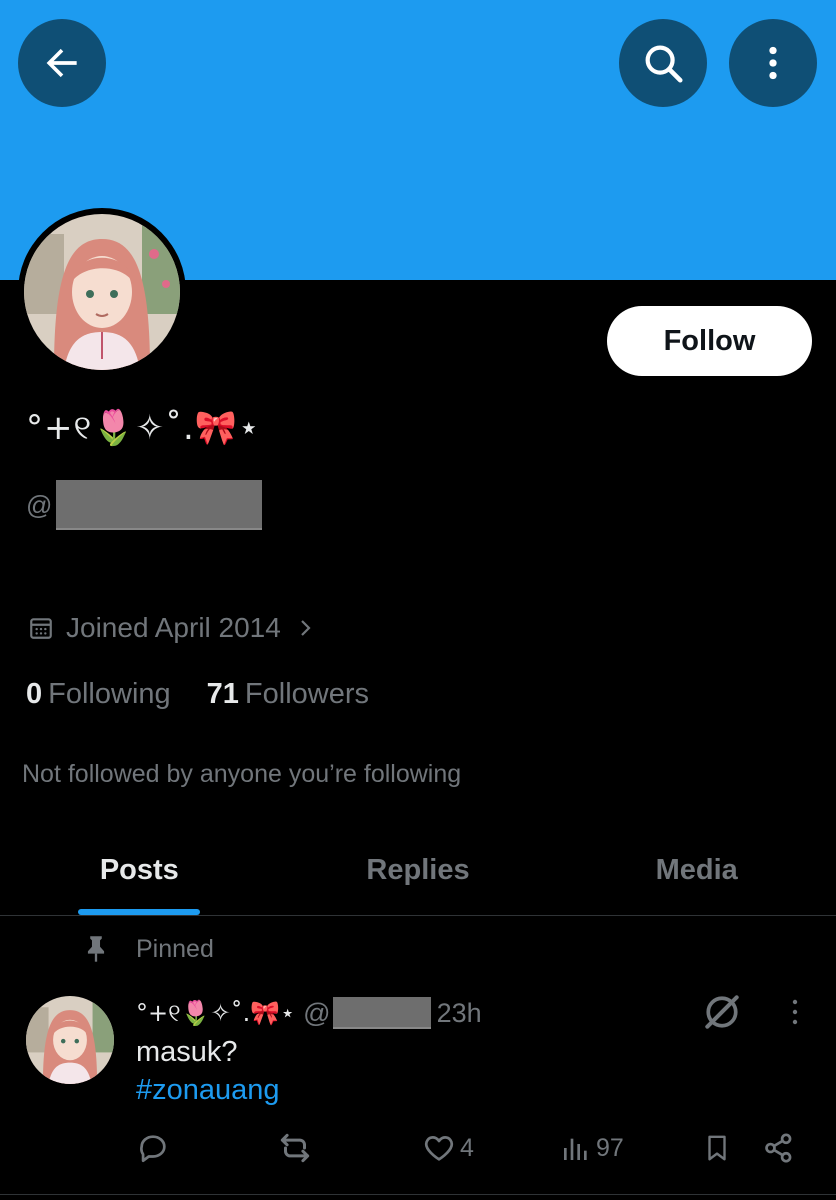 The image size is (836, 1200). What do you see at coordinates (175, 948) in the screenshot?
I see `pinned-label: Pinned` at bounding box center [175, 948].